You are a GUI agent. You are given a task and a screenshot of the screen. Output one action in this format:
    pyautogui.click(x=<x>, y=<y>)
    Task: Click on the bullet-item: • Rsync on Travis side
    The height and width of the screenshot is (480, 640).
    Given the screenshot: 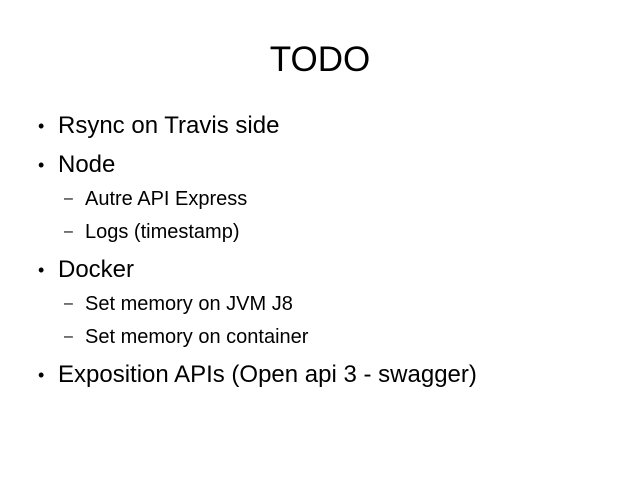 What is the action you would take?
    pyautogui.click(x=158, y=126)
    